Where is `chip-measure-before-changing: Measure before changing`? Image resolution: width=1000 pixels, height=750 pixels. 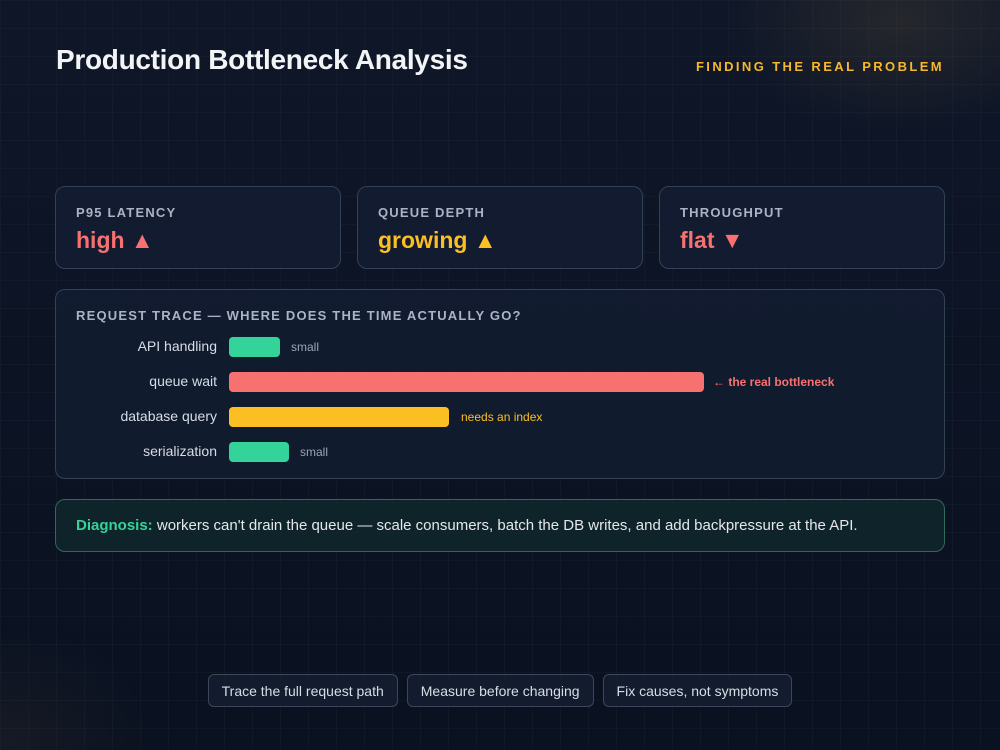
chip-measure-before-changing: Measure before changing is located at coordinates (500, 690).